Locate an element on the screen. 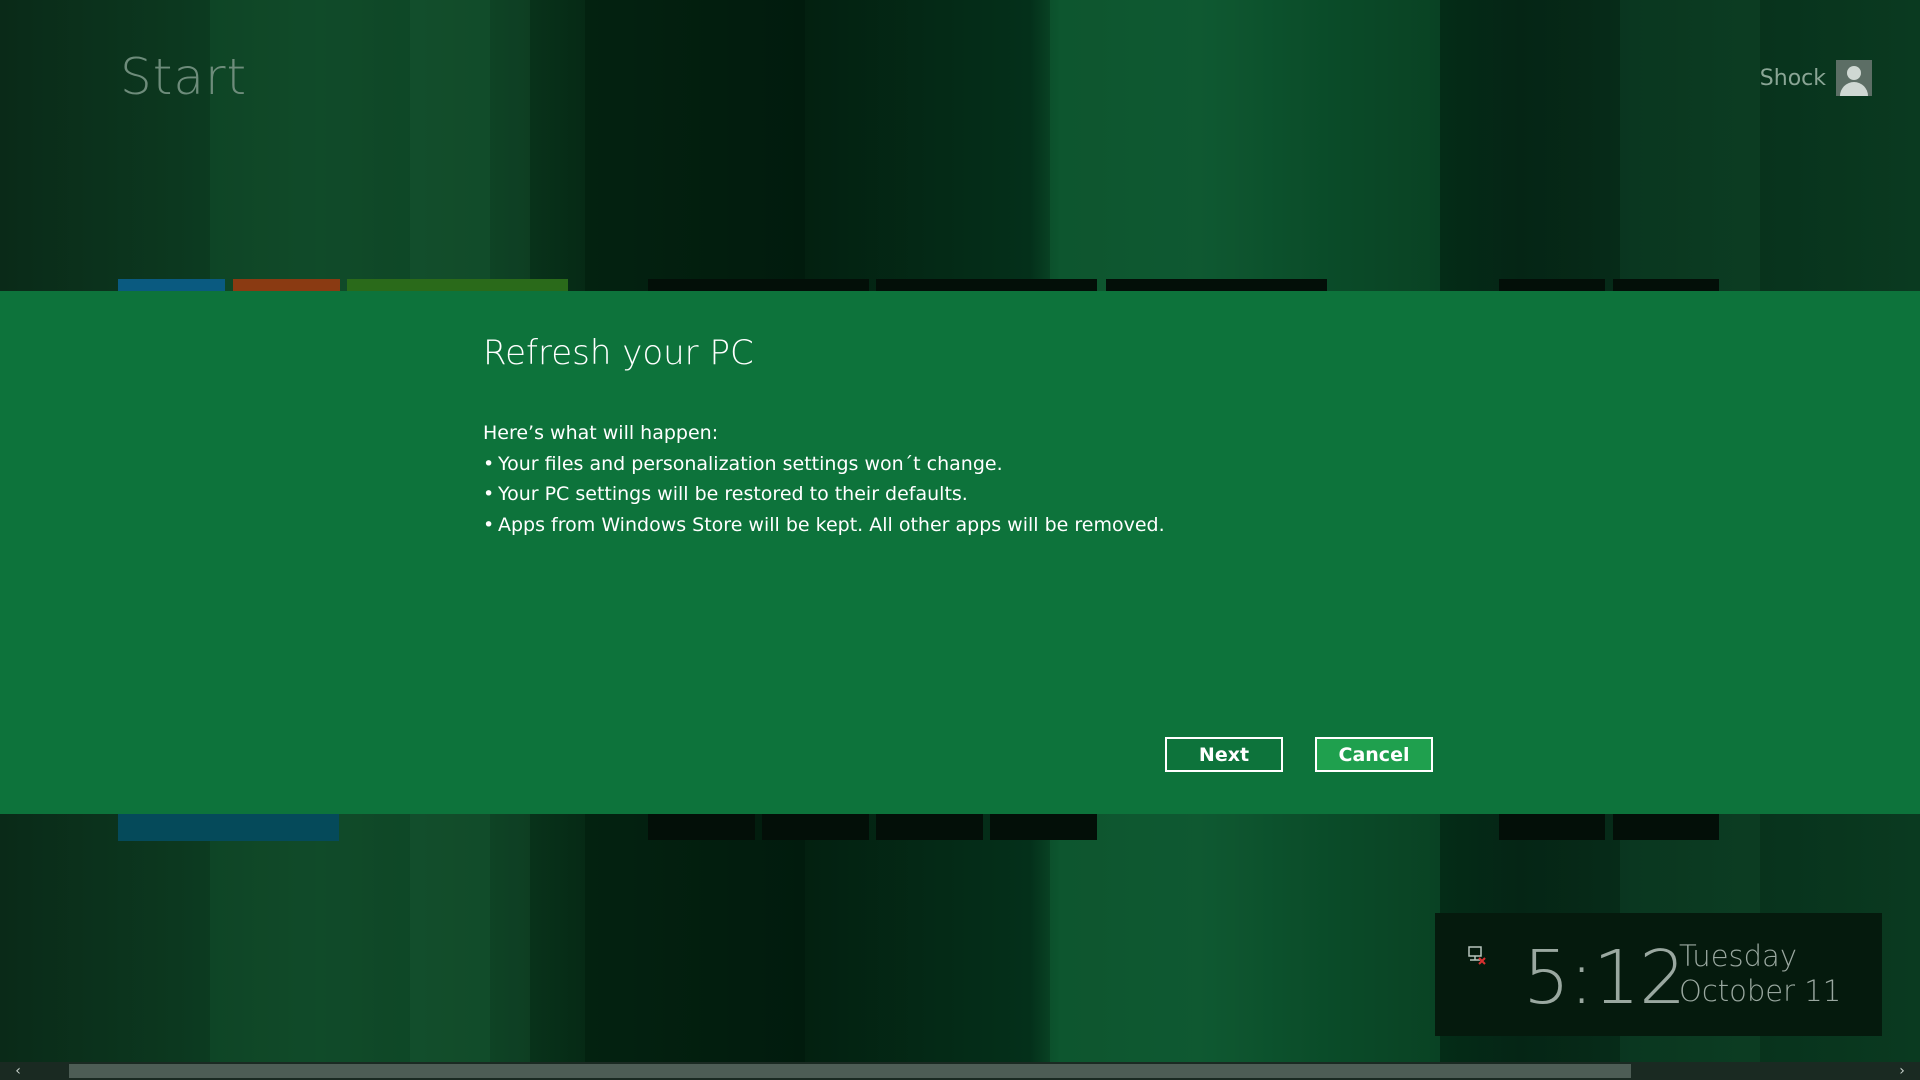 The image size is (1920, 1080). user-avatar-icon is located at coordinates (1854, 78).